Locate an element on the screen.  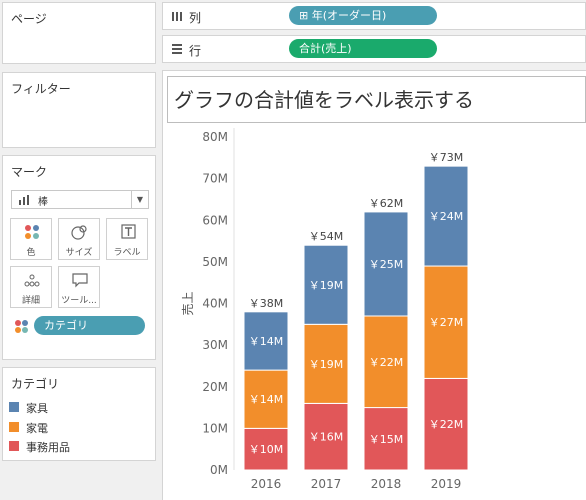
color-button-label: 色 is located at coordinates (31, 253).